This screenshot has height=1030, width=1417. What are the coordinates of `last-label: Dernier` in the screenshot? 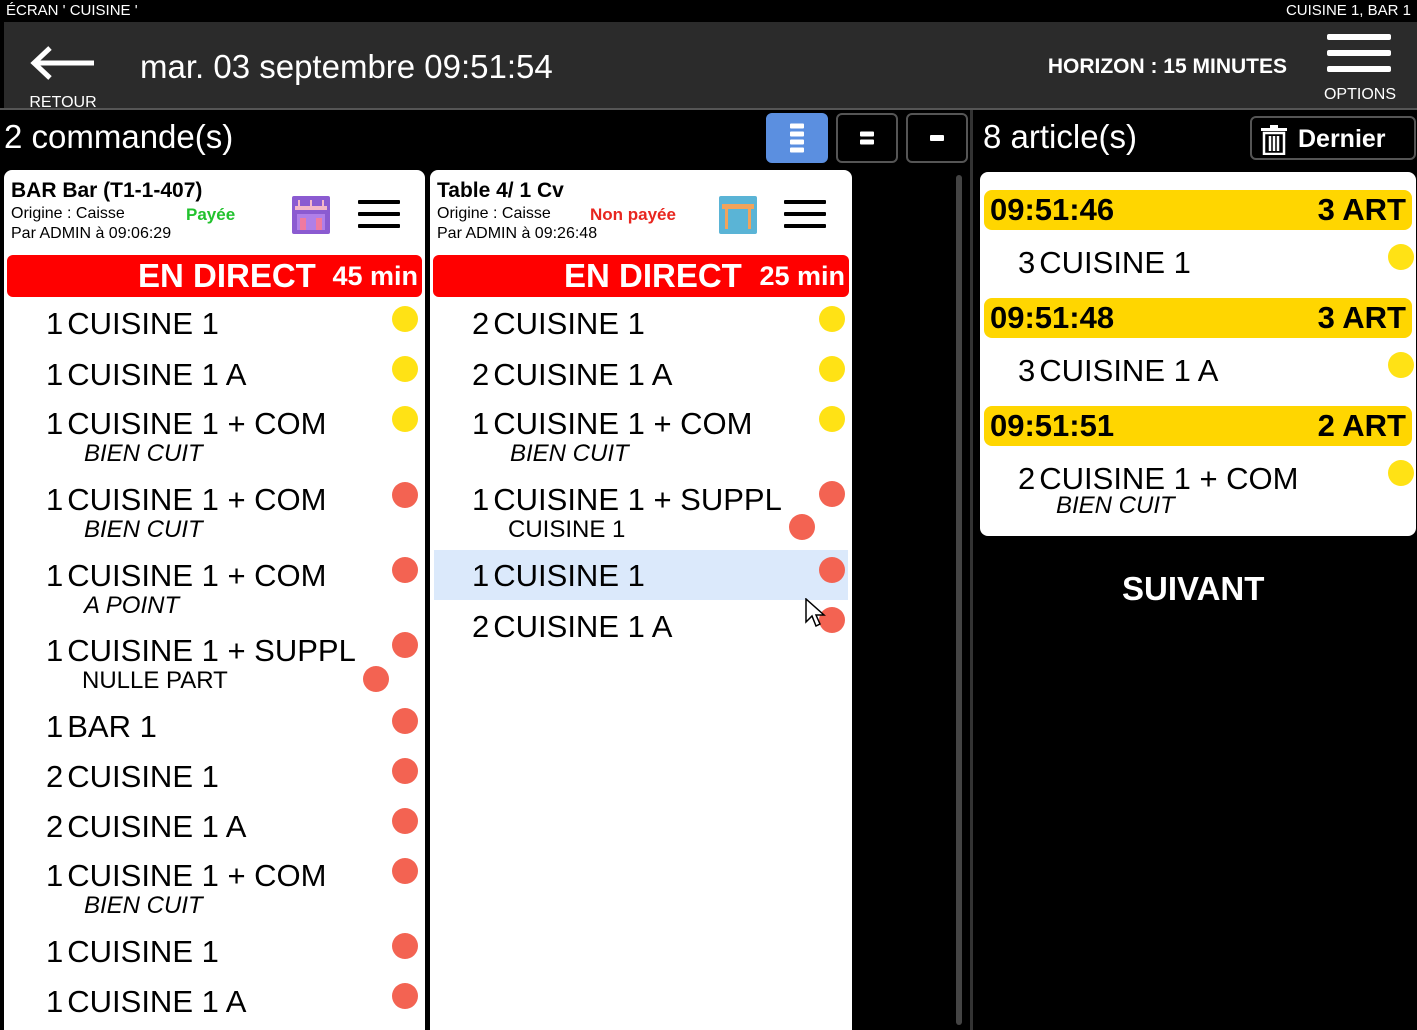 It's located at (1342, 139).